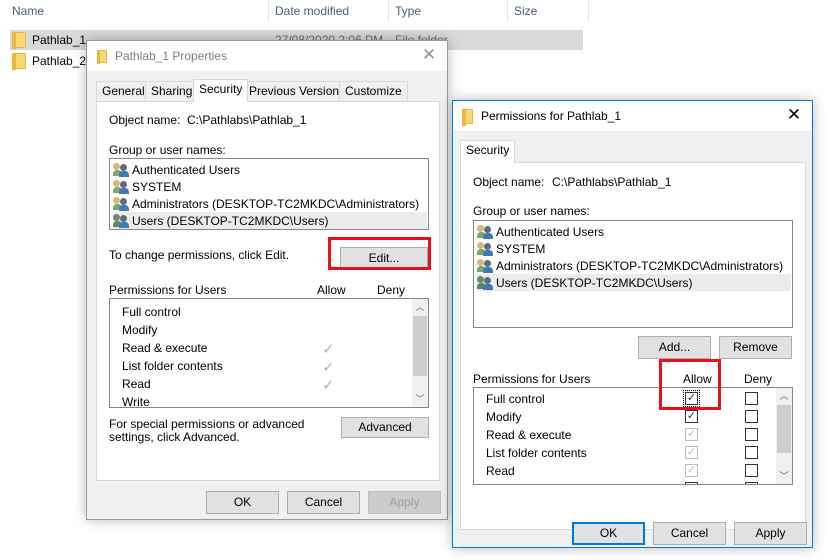  What do you see at coordinates (59, 40) in the screenshot?
I see `file-name: Pathlab_1` at bounding box center [59, 40].